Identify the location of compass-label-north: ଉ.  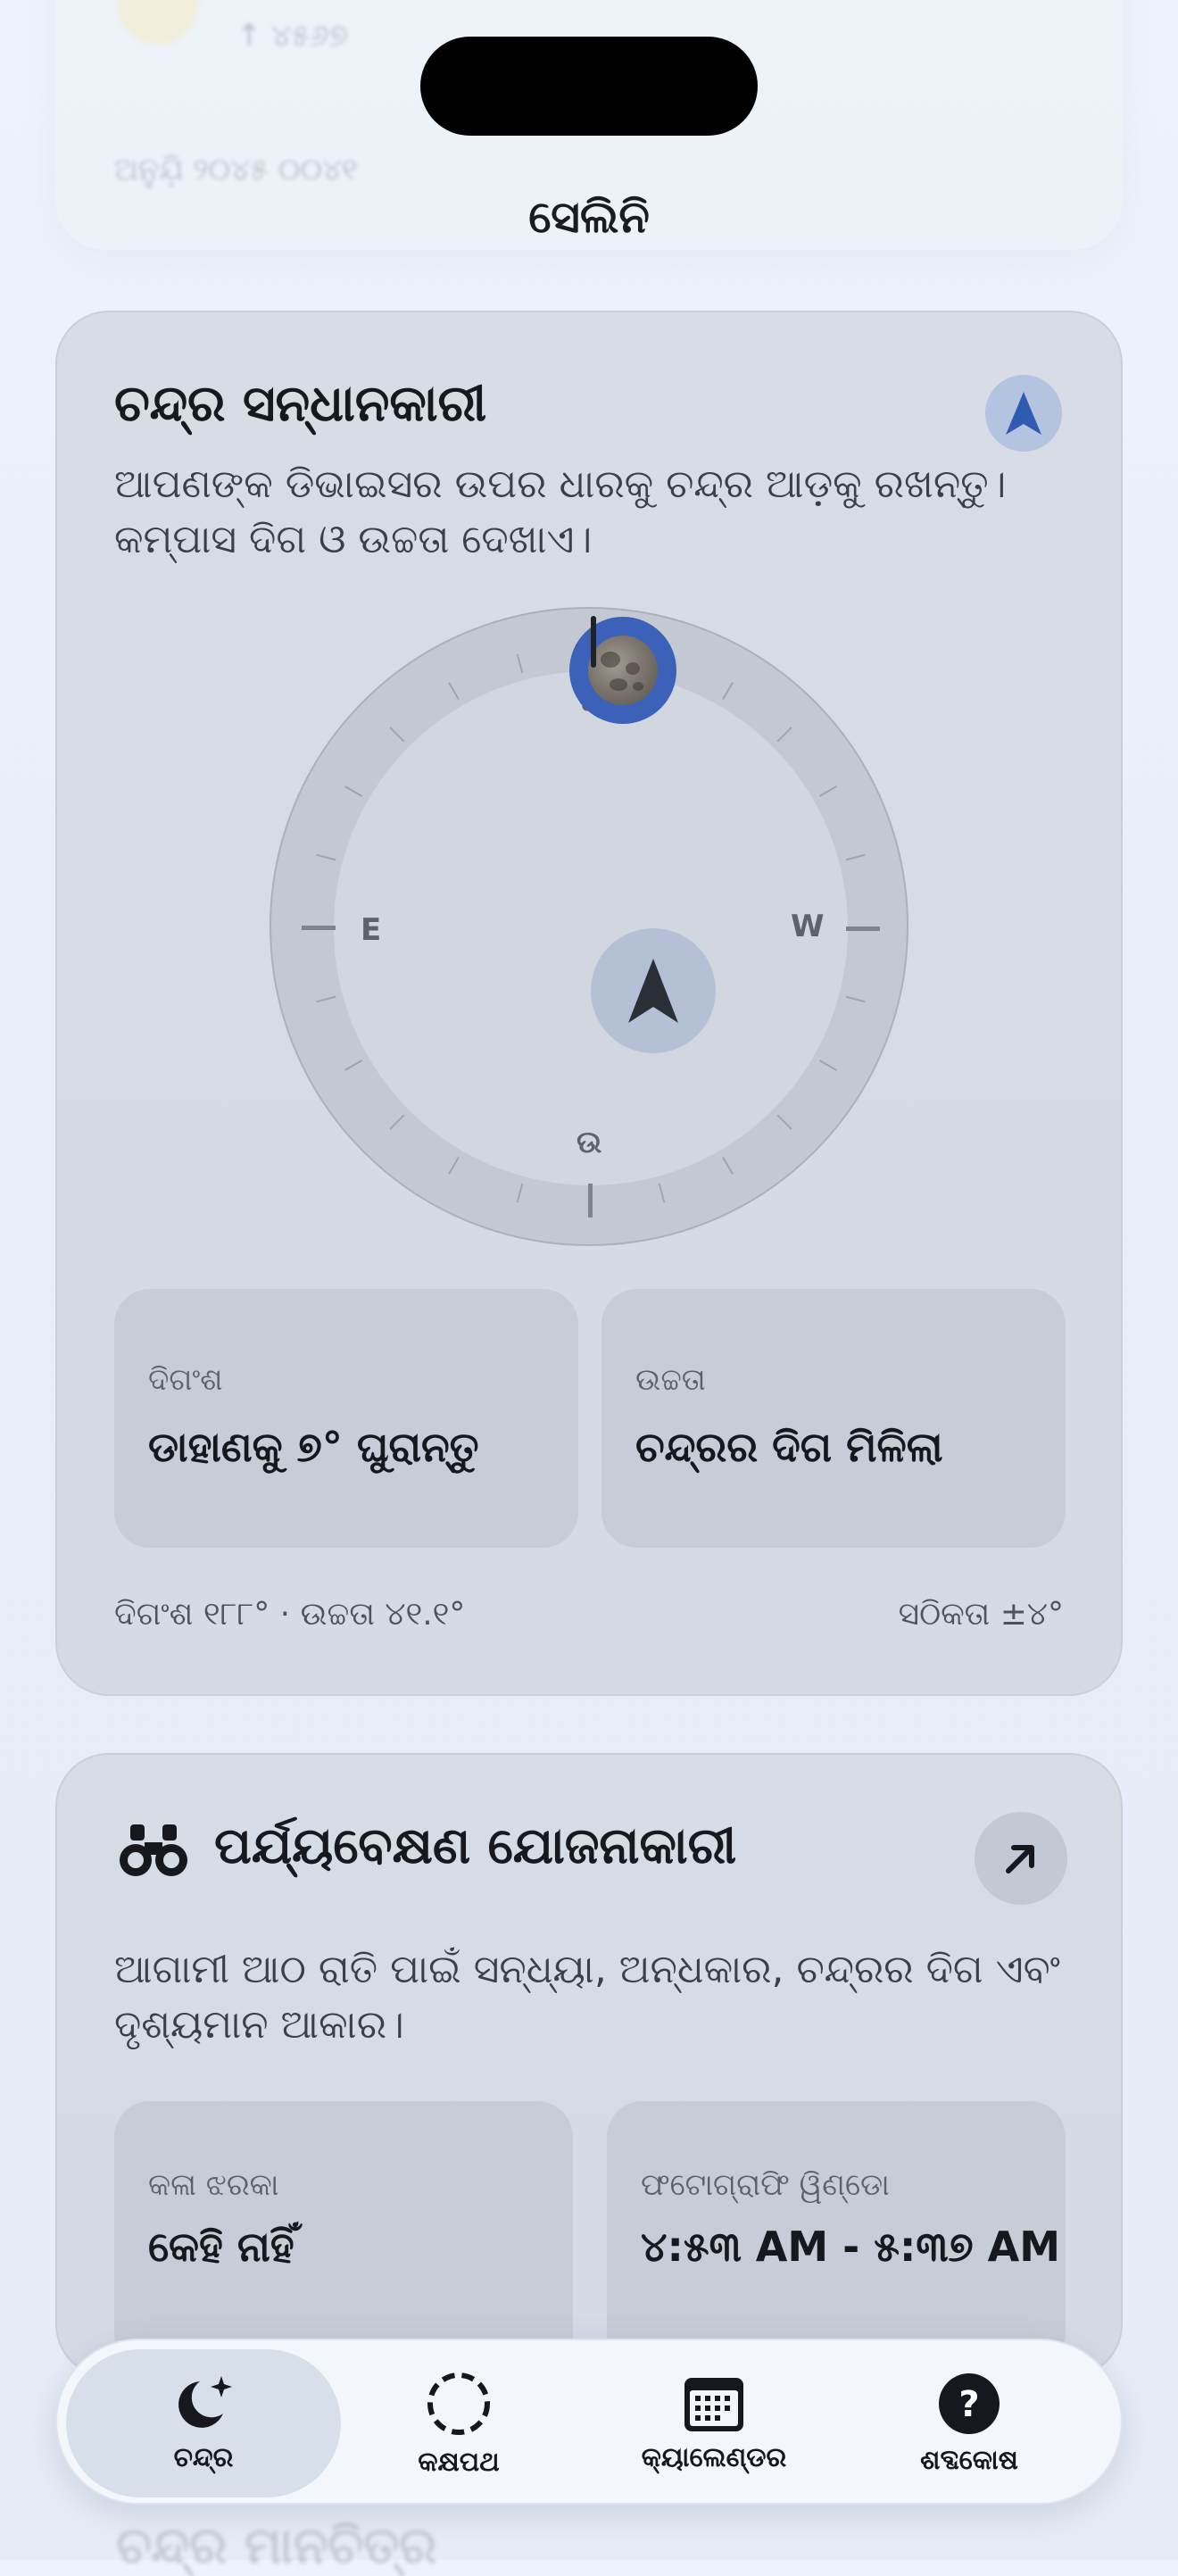
(589, 1142).